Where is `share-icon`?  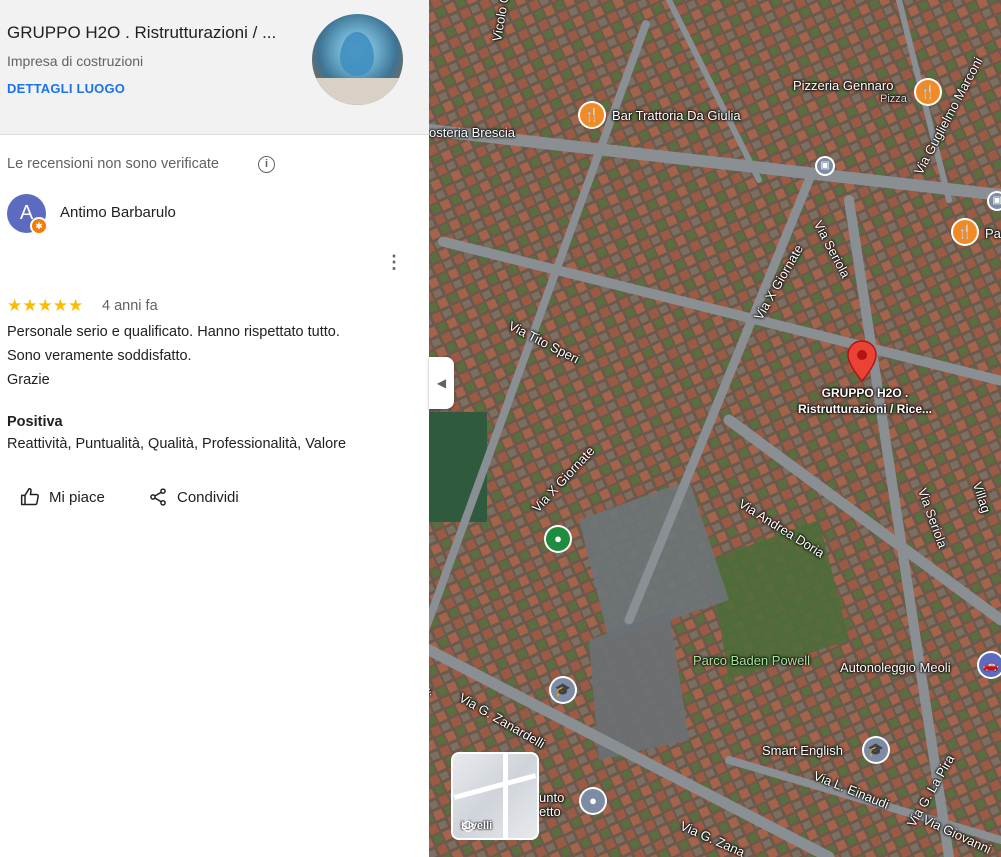
share-icon is located at coordinates (158, 497).